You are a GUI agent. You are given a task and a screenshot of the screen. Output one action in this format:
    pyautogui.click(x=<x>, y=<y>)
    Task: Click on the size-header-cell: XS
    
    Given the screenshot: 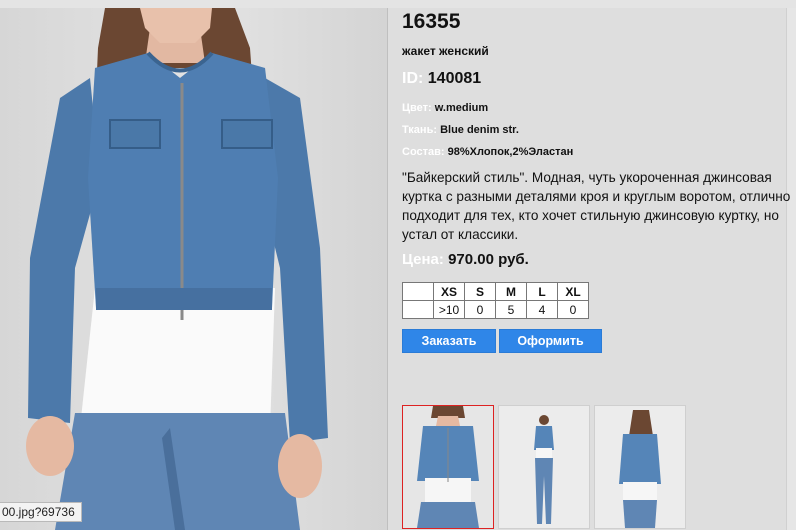 What is the action you would take?
    pyautogui.click(x=449, y=291)
    